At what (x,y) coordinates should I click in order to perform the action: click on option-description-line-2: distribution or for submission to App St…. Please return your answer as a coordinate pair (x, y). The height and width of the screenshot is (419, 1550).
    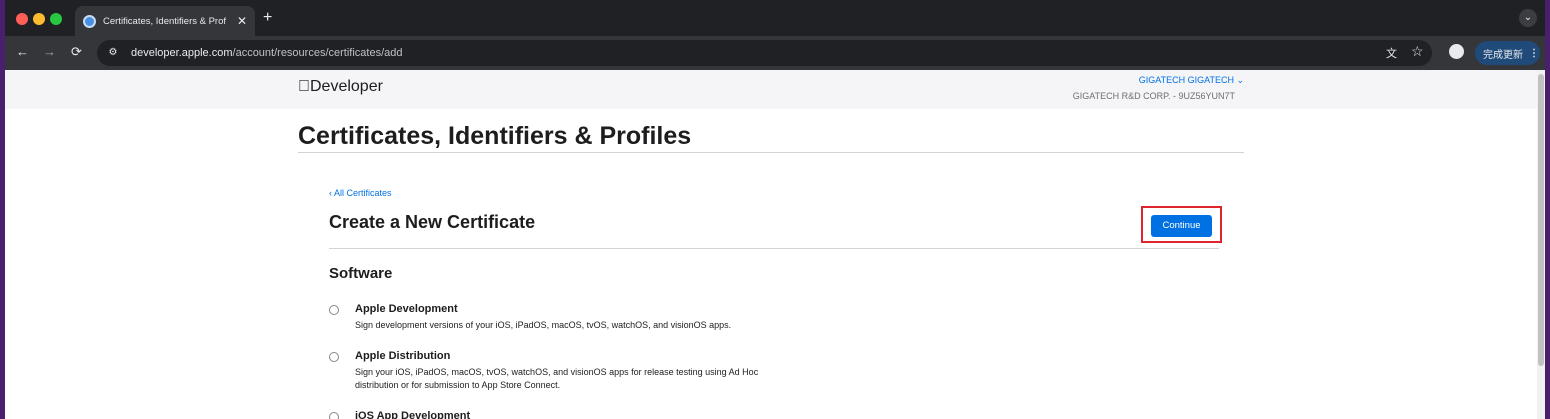
    Looking at the image, I should click on (458, 385).